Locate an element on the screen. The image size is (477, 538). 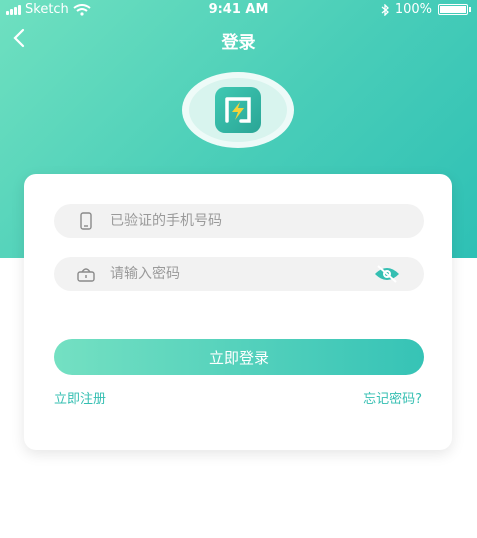
nav-bar: 登录 is located at coordinates (238, 39).